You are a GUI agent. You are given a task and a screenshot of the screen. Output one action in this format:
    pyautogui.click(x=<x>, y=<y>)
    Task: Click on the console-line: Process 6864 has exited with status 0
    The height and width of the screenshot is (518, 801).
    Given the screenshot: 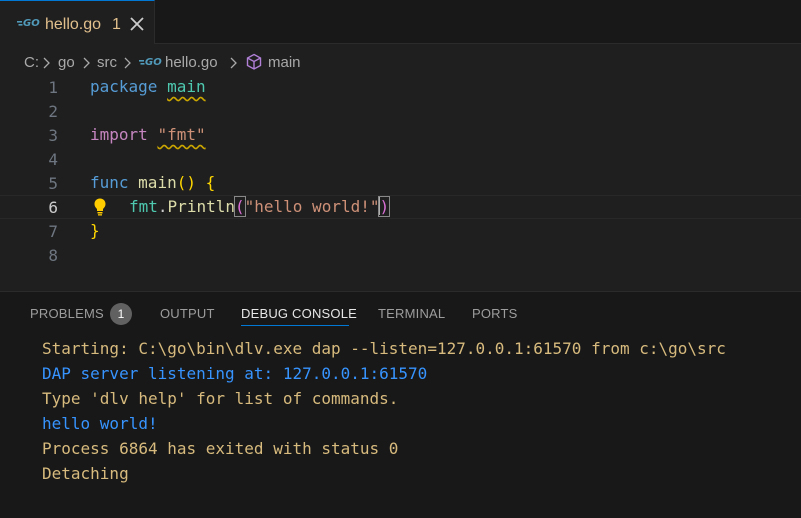 What is the action you would take?
    pyautogui.click(x=220, y=448)
    